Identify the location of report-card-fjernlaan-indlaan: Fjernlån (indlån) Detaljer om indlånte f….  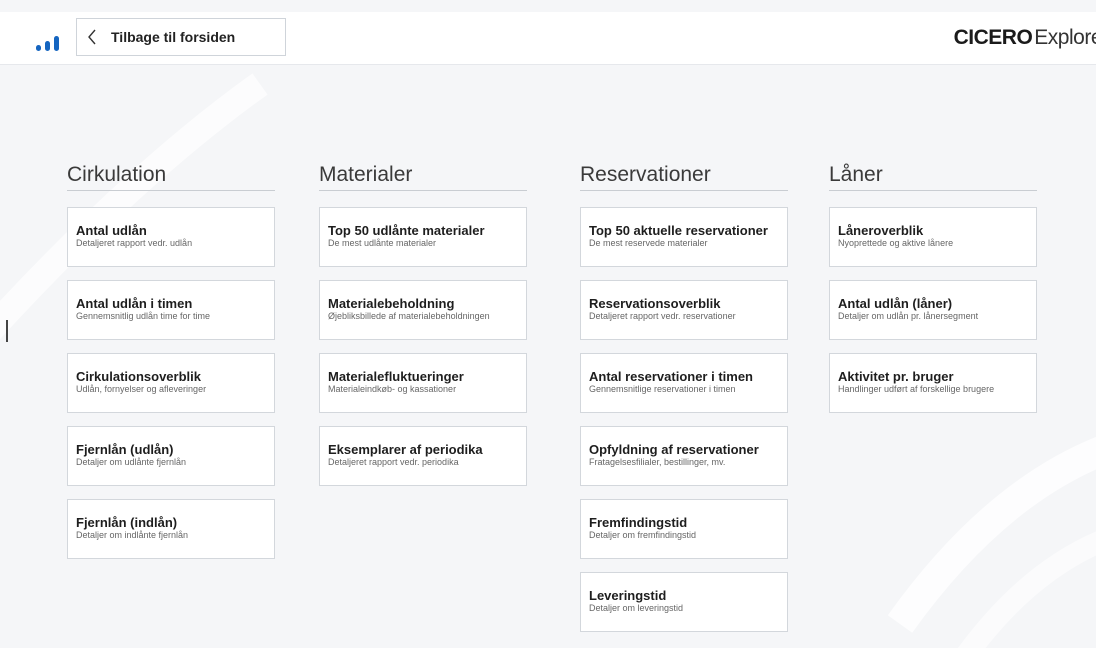
(171, 529).